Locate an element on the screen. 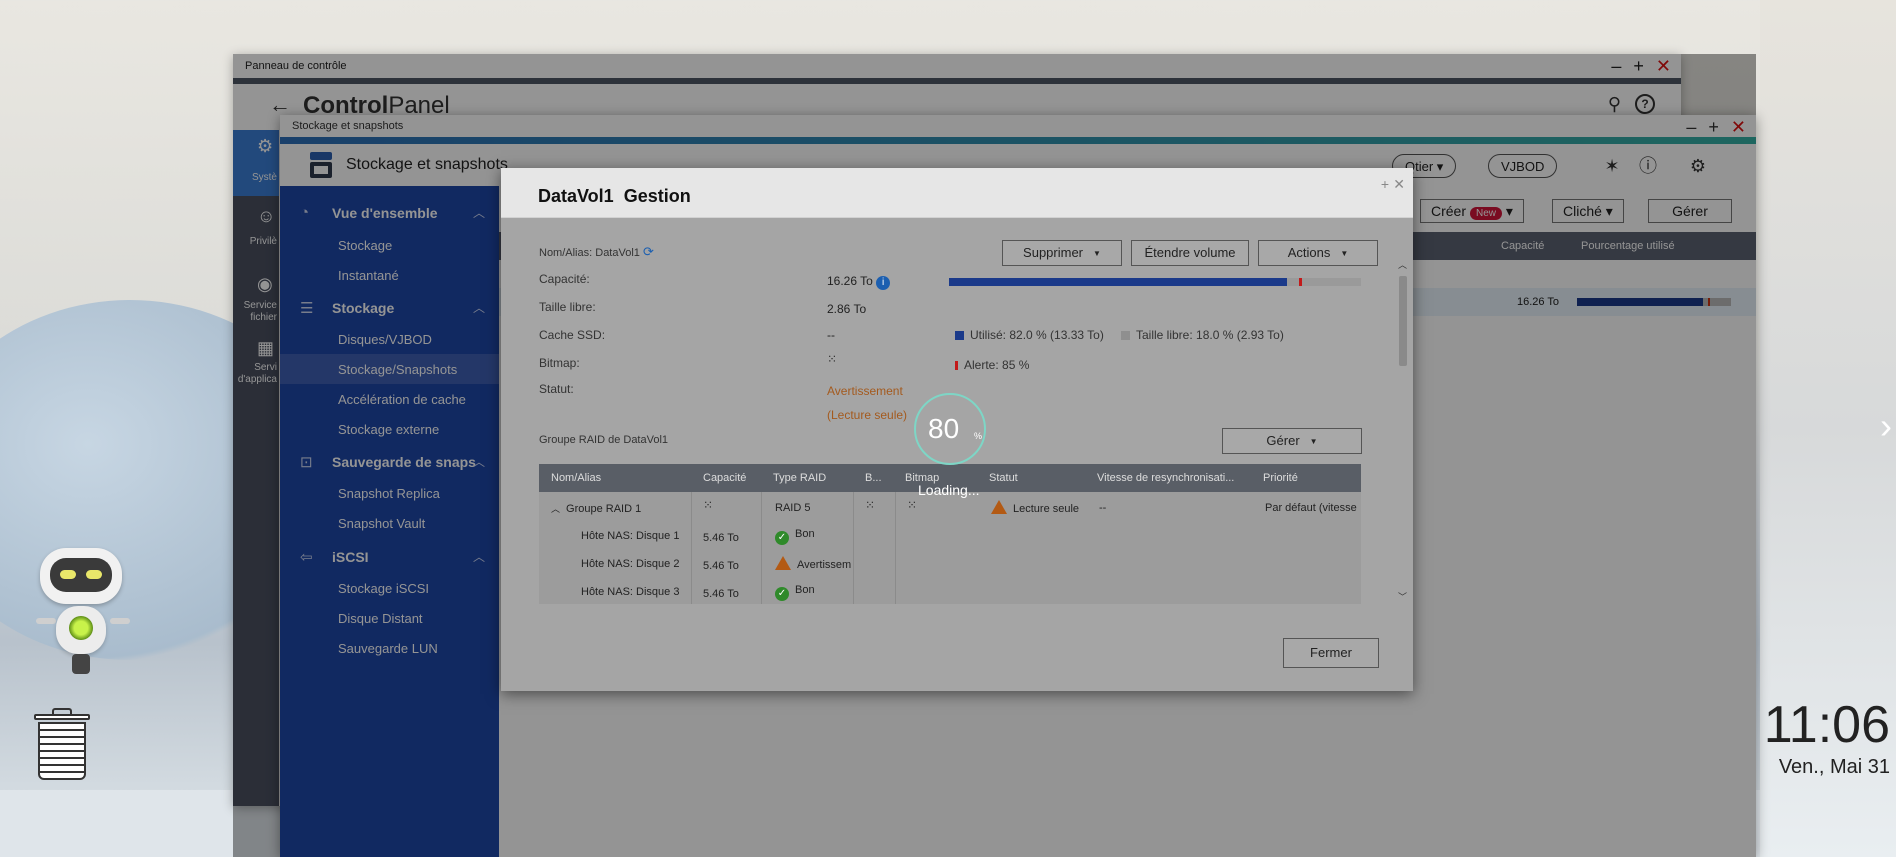  dialog-scrollbar: ︿ ﹀ is located at coordinates (1403, 431).